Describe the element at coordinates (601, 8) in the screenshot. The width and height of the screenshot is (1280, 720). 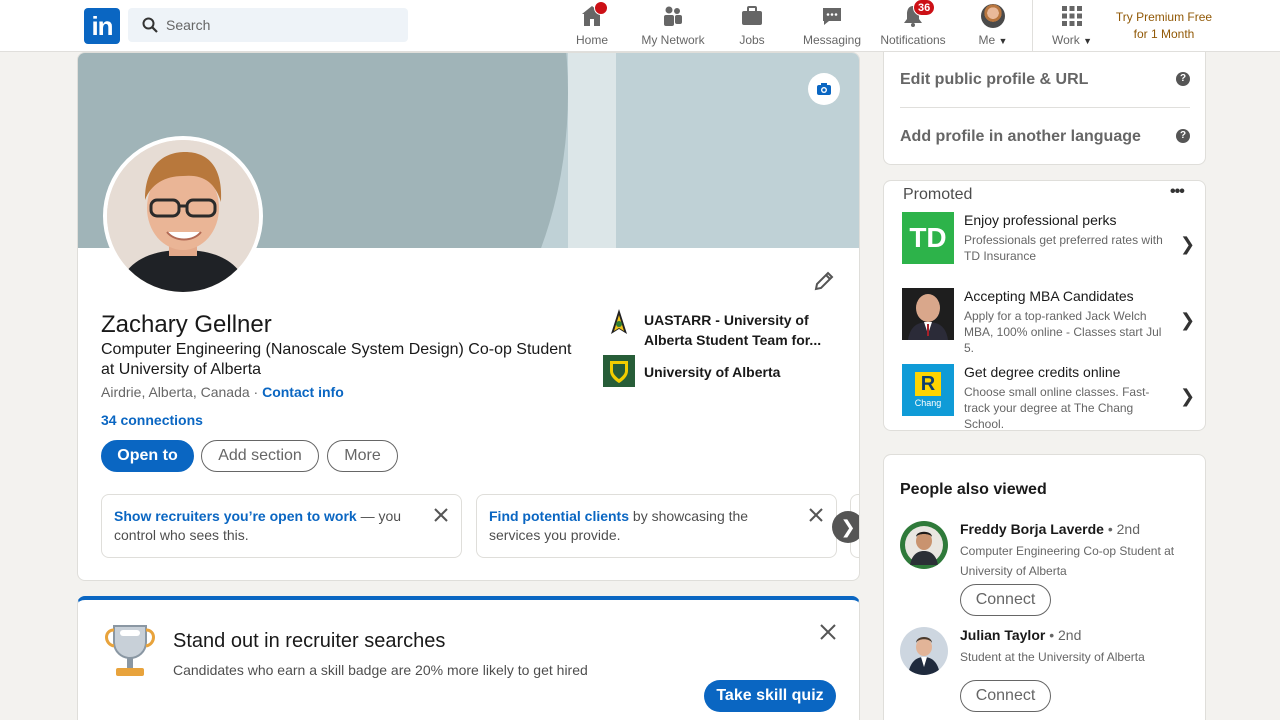
I see `home-notification-dot` at that location.